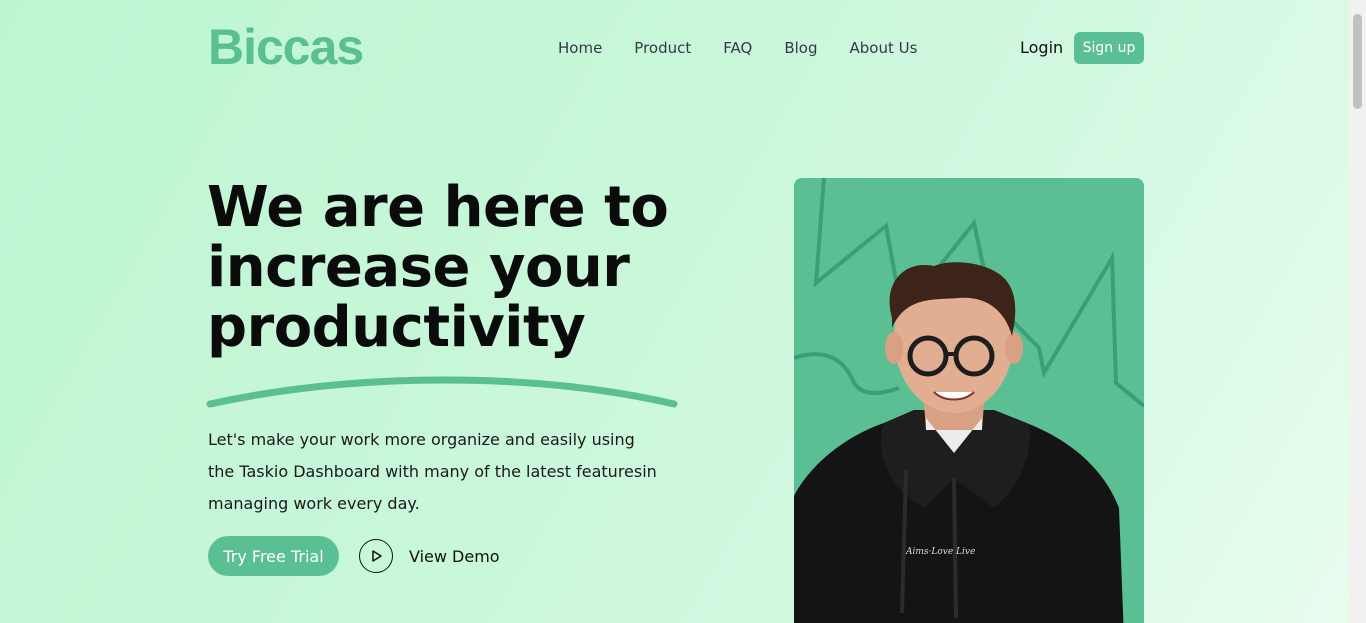  Describe the element at coordinates (438, 207) in the screenshot. I see `headline-line-1: We are here to` at that location.